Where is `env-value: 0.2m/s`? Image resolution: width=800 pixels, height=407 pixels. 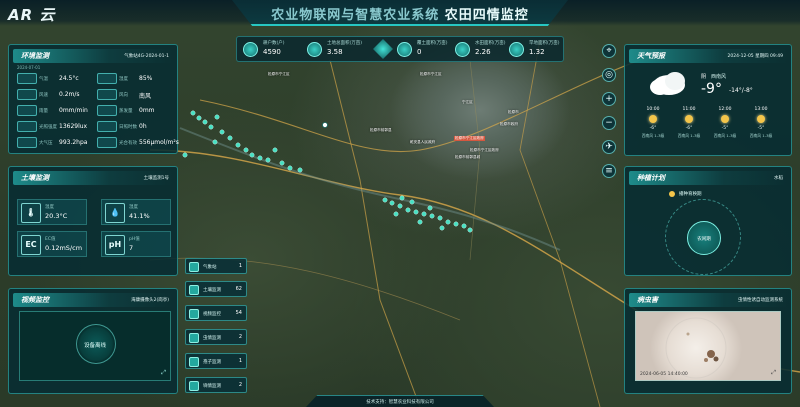
env-value: 0.2m/s is located at coordinates (69, 94).